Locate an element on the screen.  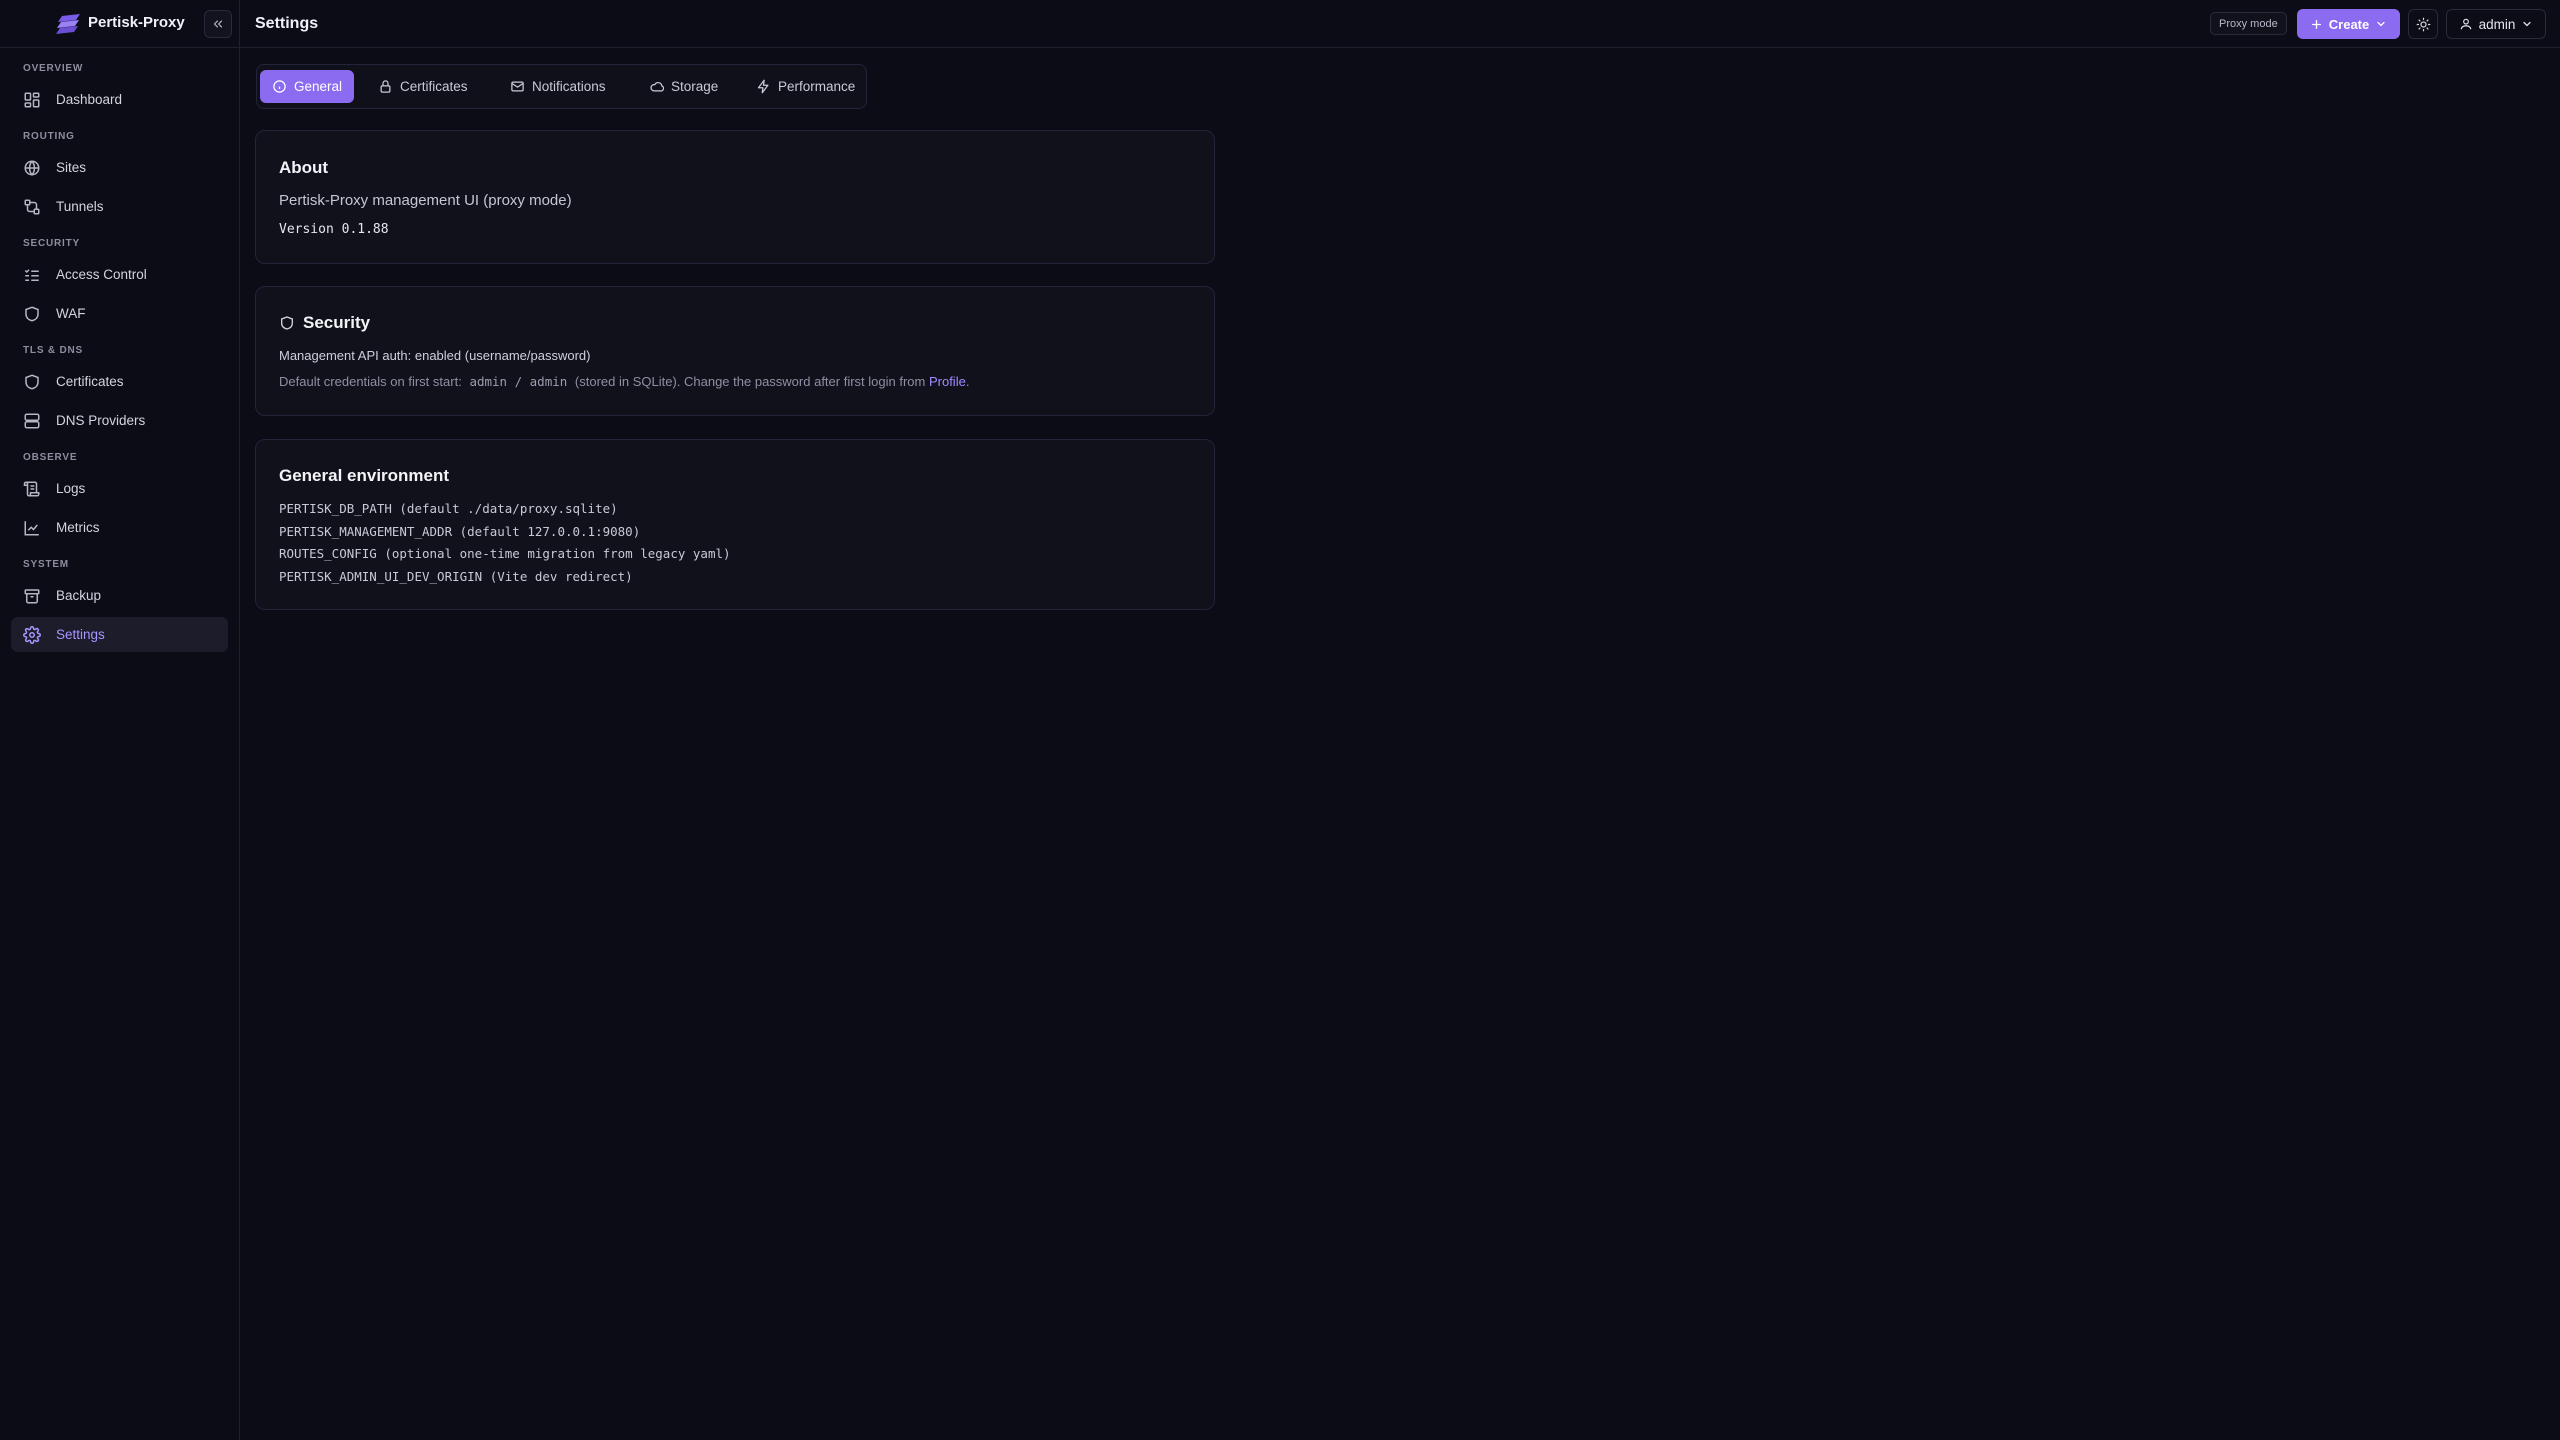
tab-label: Certificates is located at coordinates (434, 86).